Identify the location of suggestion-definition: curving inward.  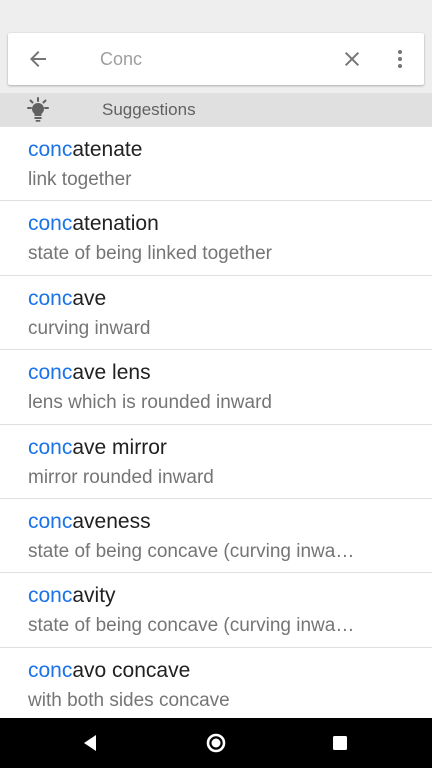
(89, 328).